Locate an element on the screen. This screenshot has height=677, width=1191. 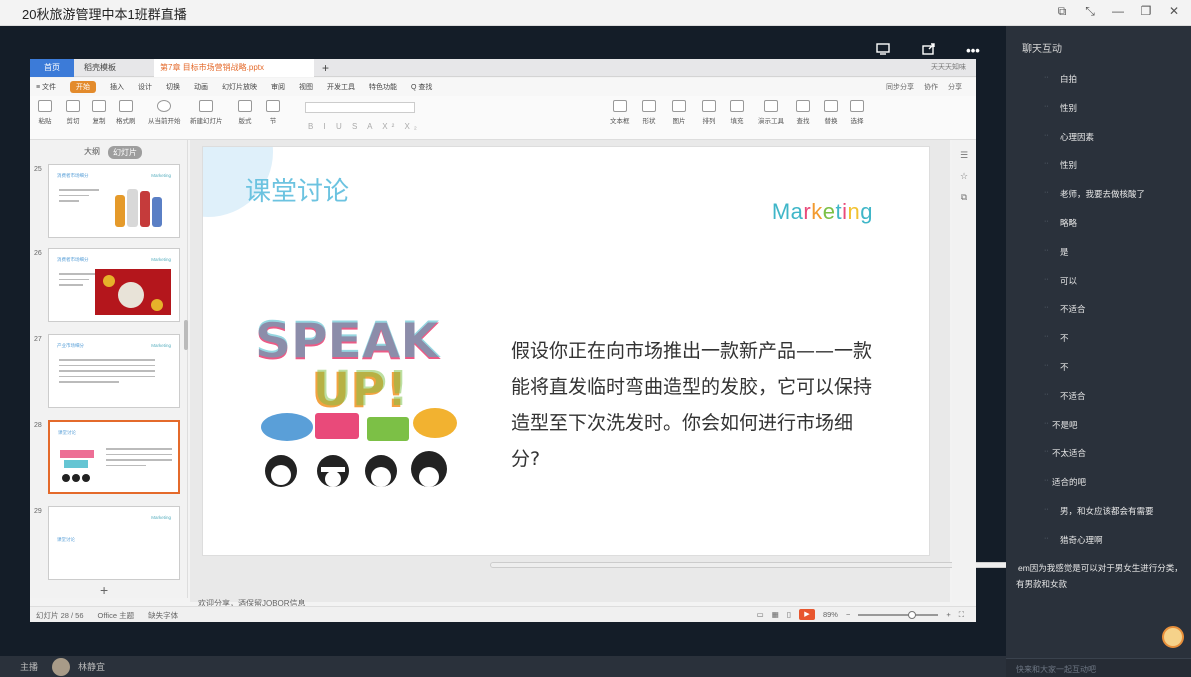
tab-home: 首页 is located at coordinates (52, 68).